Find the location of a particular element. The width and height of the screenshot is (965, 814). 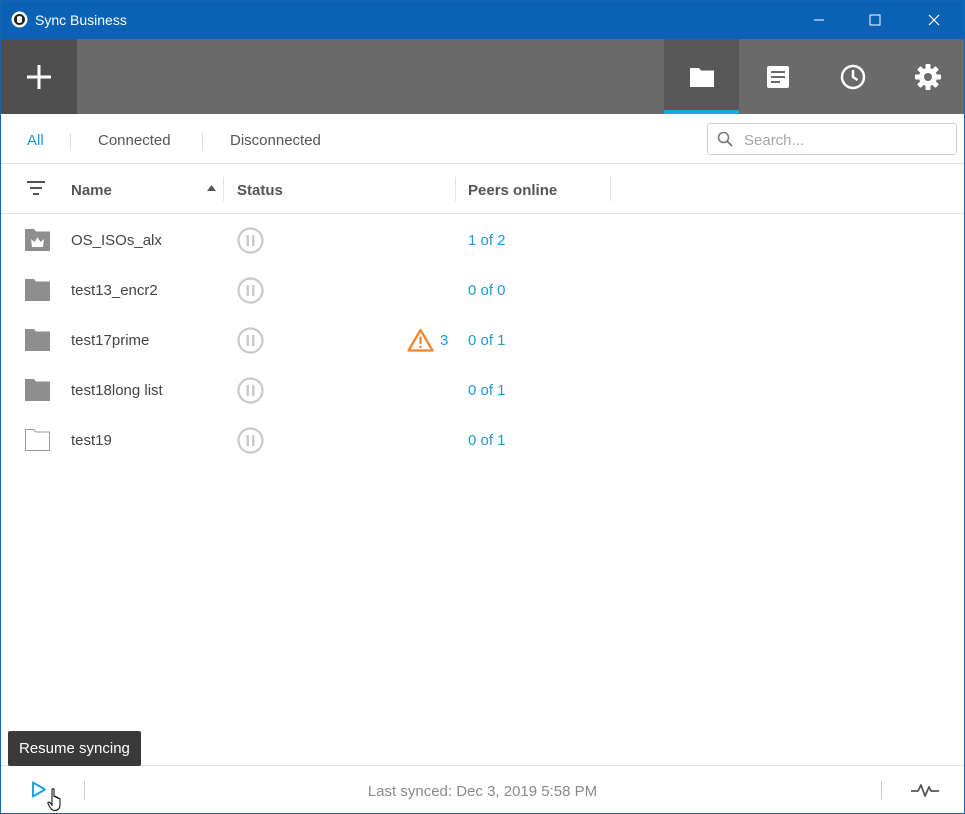

table-row: OS_ISOs_alx 1 of 2 is located at coordinates (482, 240).